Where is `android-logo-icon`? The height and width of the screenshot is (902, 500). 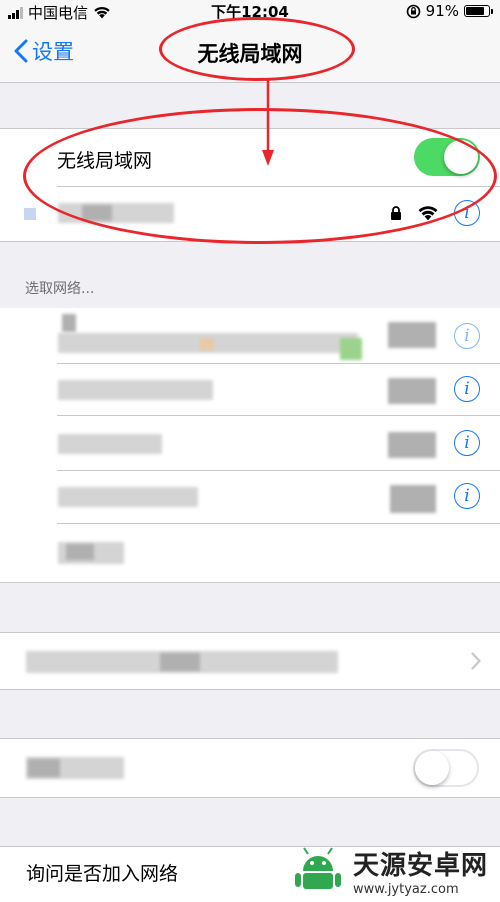
android-logo-icon is located at coordinates (317, 868).